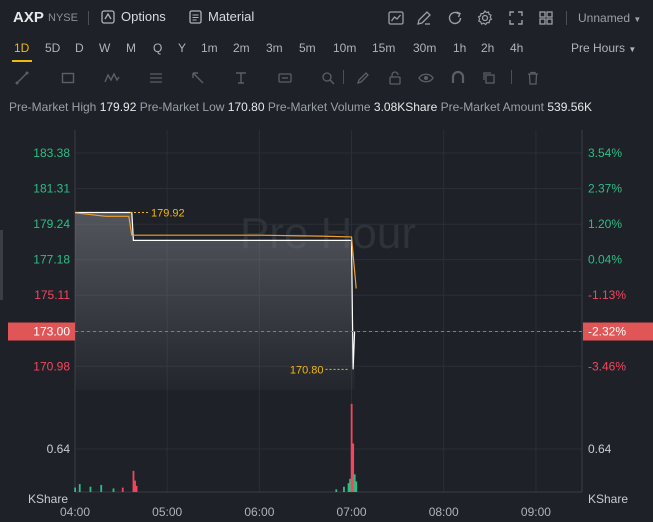  I want to click on material-label: Material, so click(231, 16).